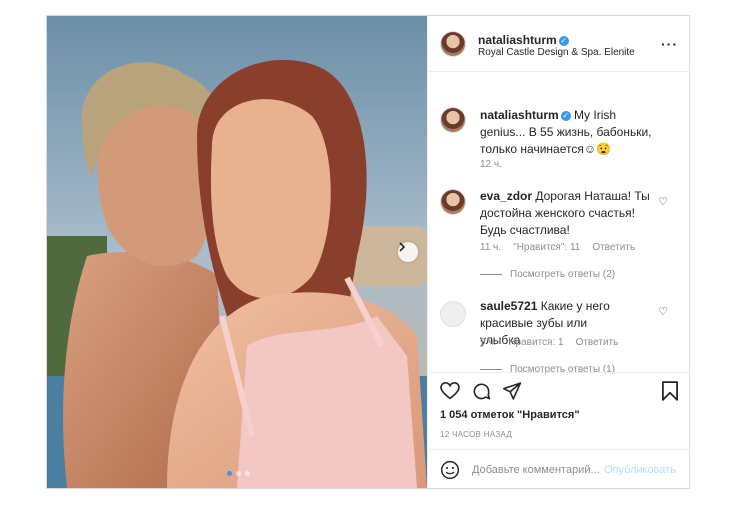  I want to click on view-replies-button: Посмотреть ответы (2), so click(547, 274).